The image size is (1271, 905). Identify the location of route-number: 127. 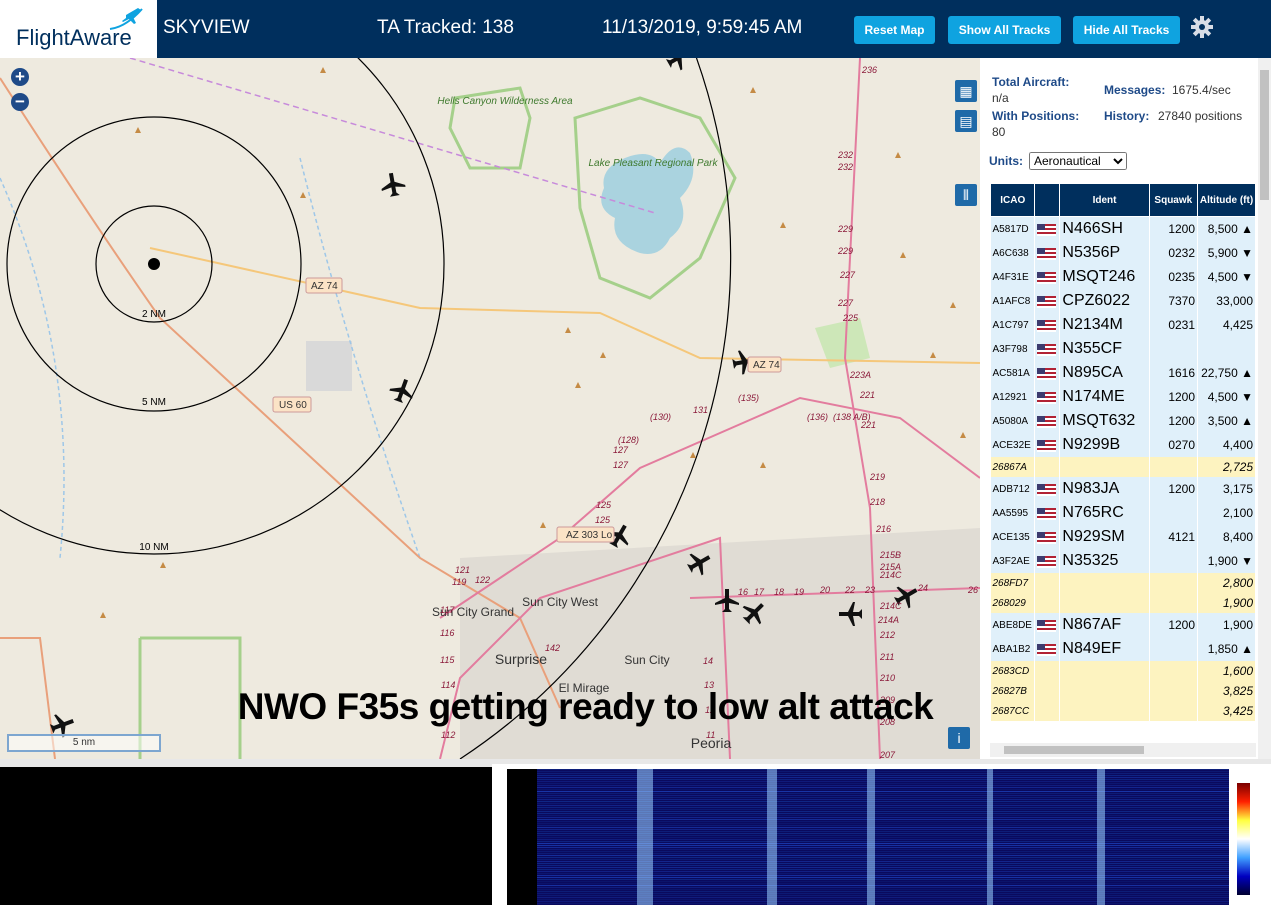
(621, 450).